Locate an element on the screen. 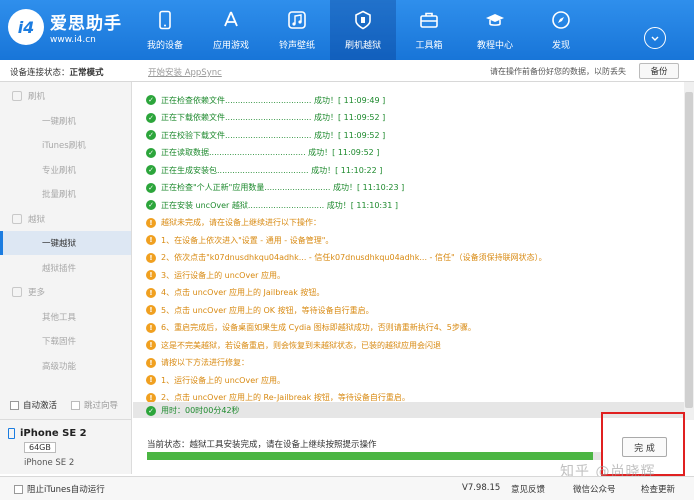 Image resolution: width=694 pixels, height=500 pixels. sidebar-item-label: iTunes刷机 is located at coordinates (64, 146).